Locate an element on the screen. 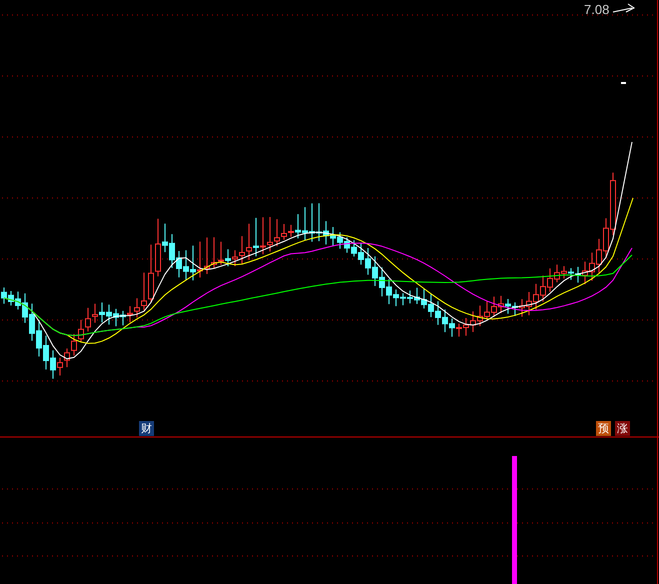  marker-dash is located at coordinates (623, 83).